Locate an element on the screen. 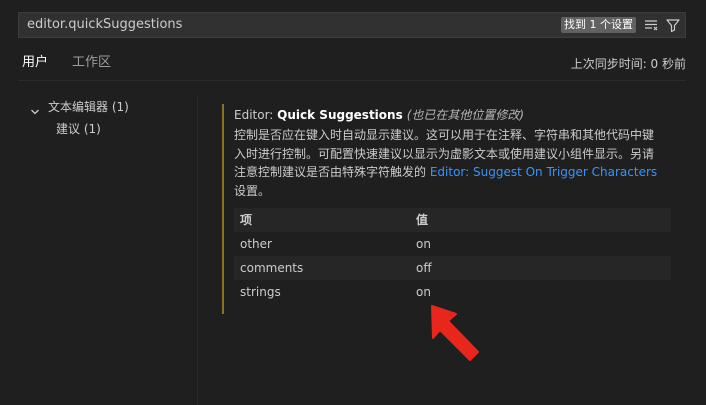  settings-search-box: editor.quickSuggestions 找到 1 个设置 is located at coordinates (352, 25).